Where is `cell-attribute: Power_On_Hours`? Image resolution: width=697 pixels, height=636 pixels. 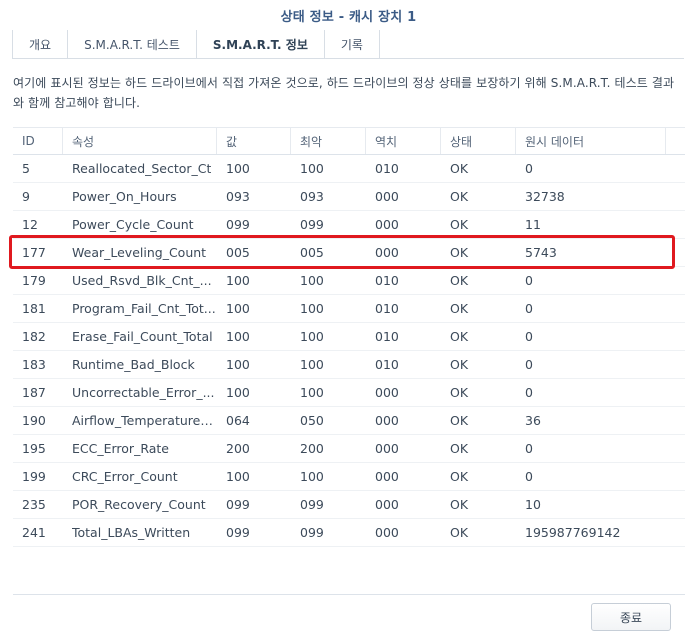
cell-attribute: Power_On_Hours is located at coordinates (140, 196).